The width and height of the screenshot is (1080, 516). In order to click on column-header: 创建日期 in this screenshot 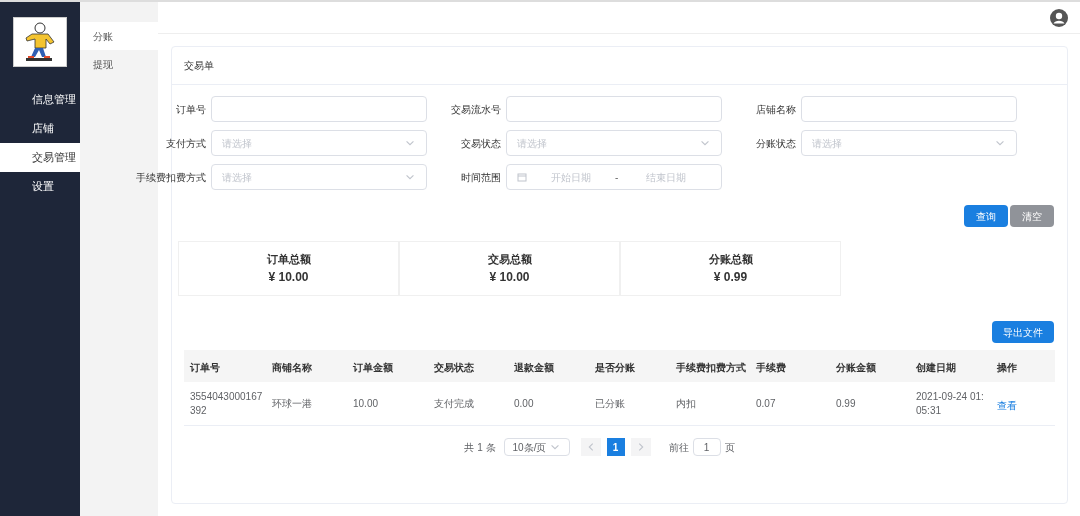, I will do `click(936, 367)`.